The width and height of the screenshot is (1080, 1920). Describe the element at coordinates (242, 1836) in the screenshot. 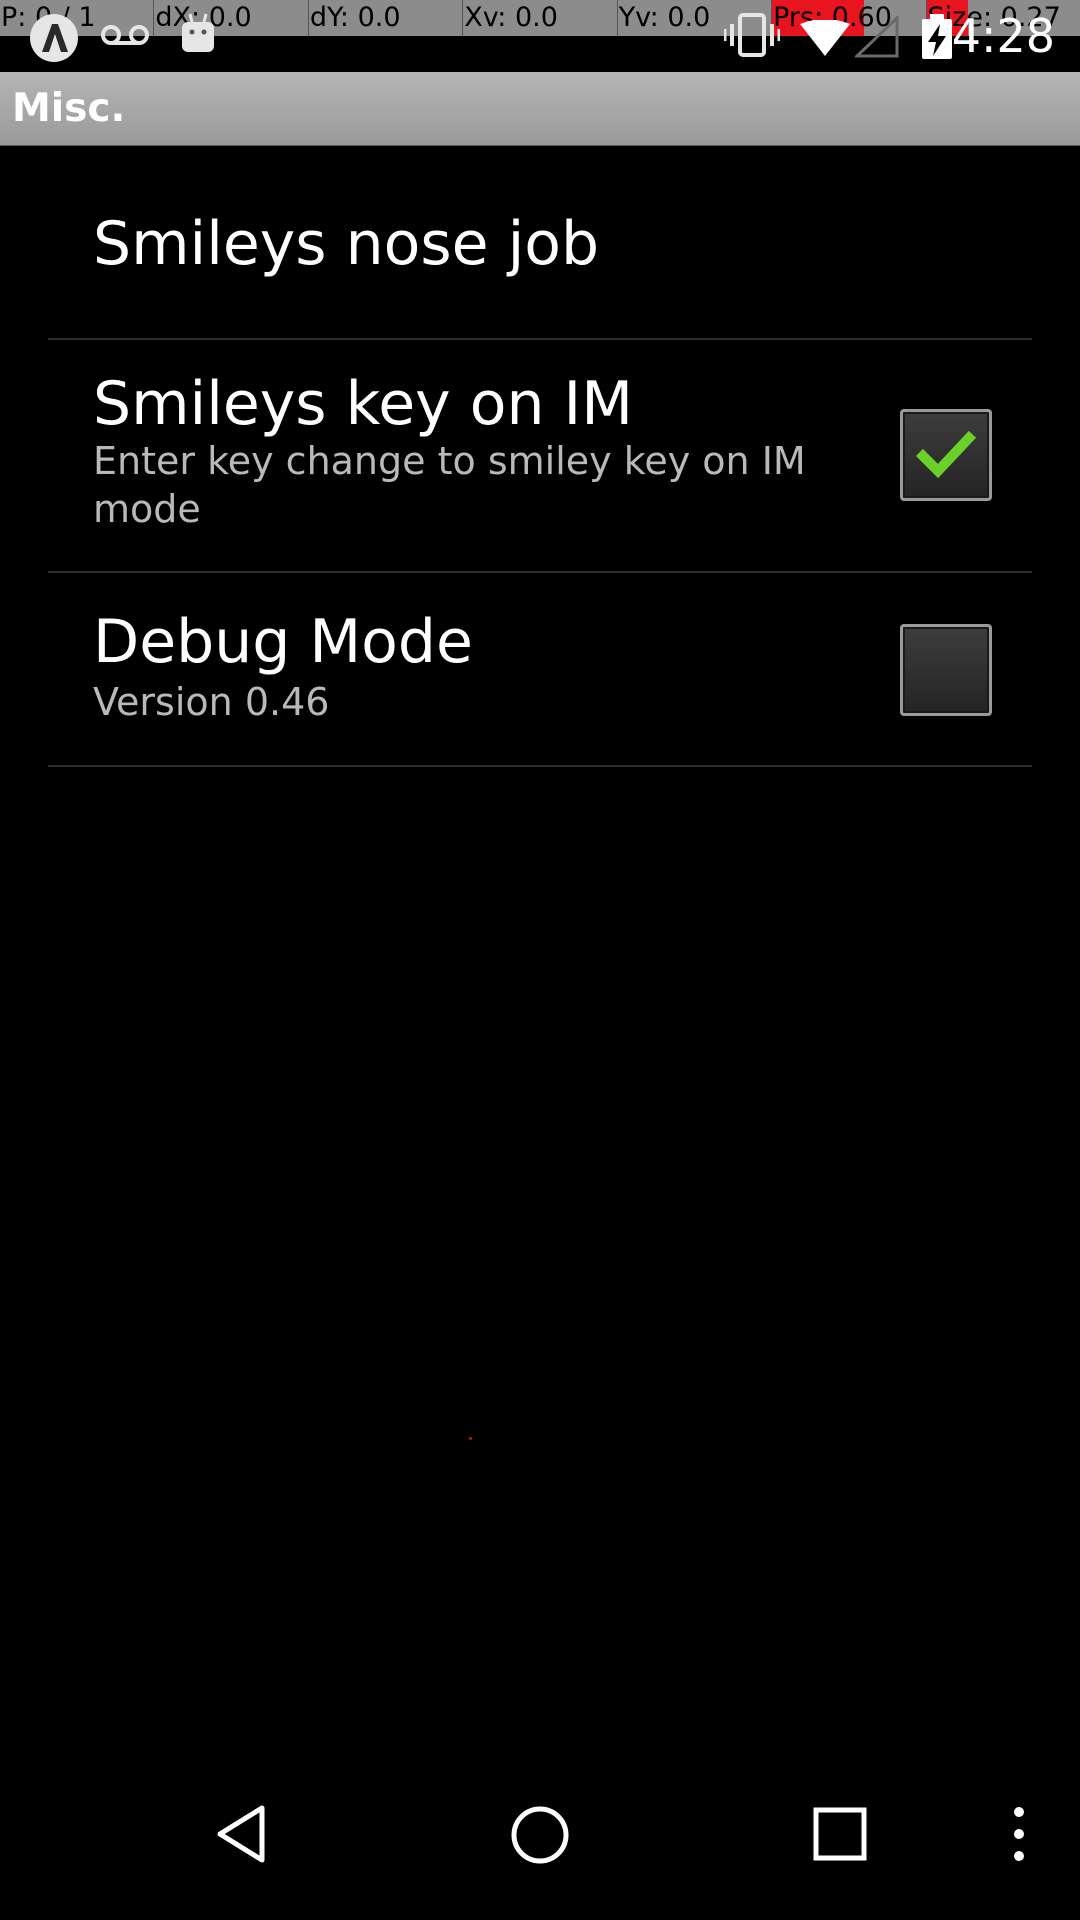

I see `back-icon` at that location.